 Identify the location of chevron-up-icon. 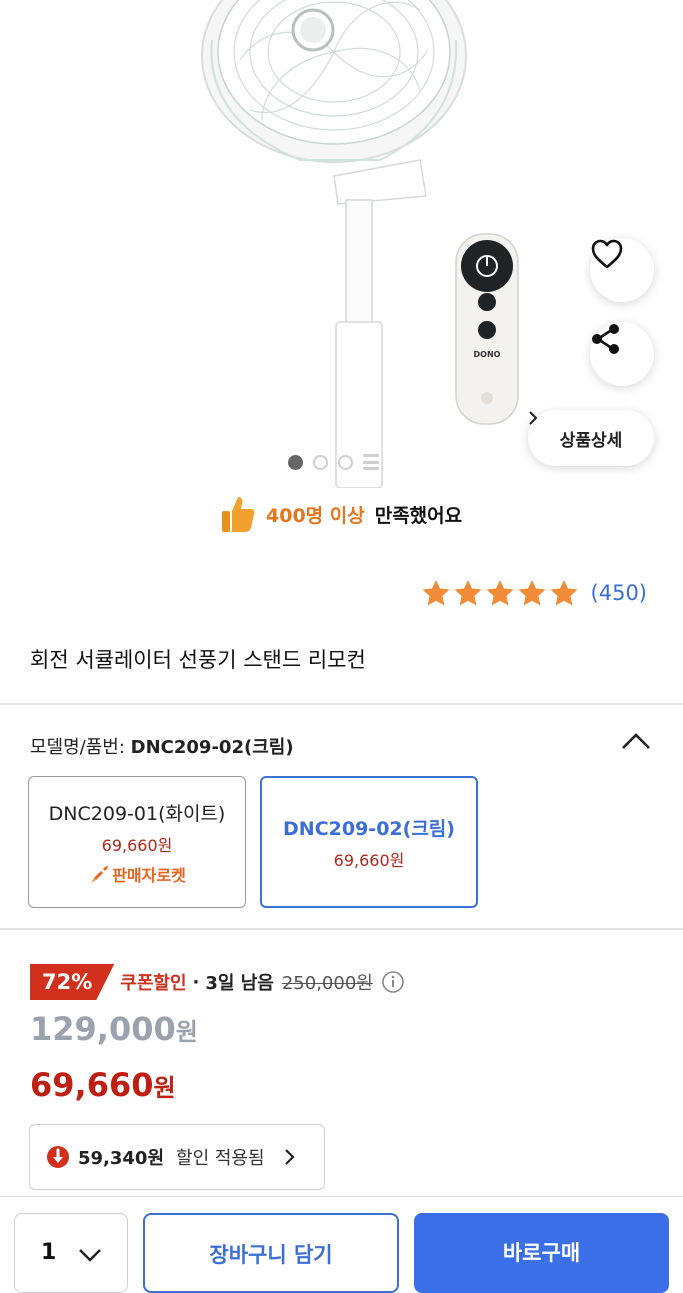
(636, 741).